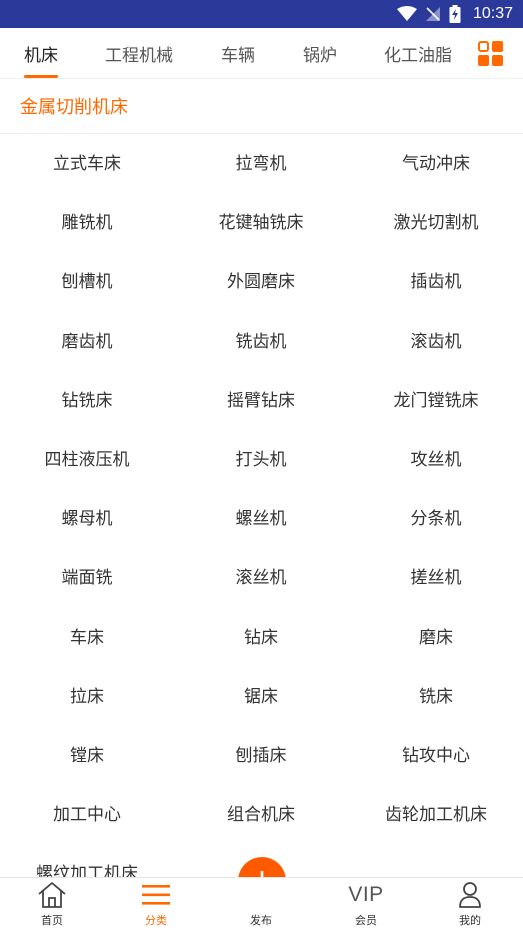 This screenshot has height=930, width=523. What do you see at coordinates (261, 756) in the screenshot?
I see `subcategory-item: 刨插床` at bounding box center [261, 756].